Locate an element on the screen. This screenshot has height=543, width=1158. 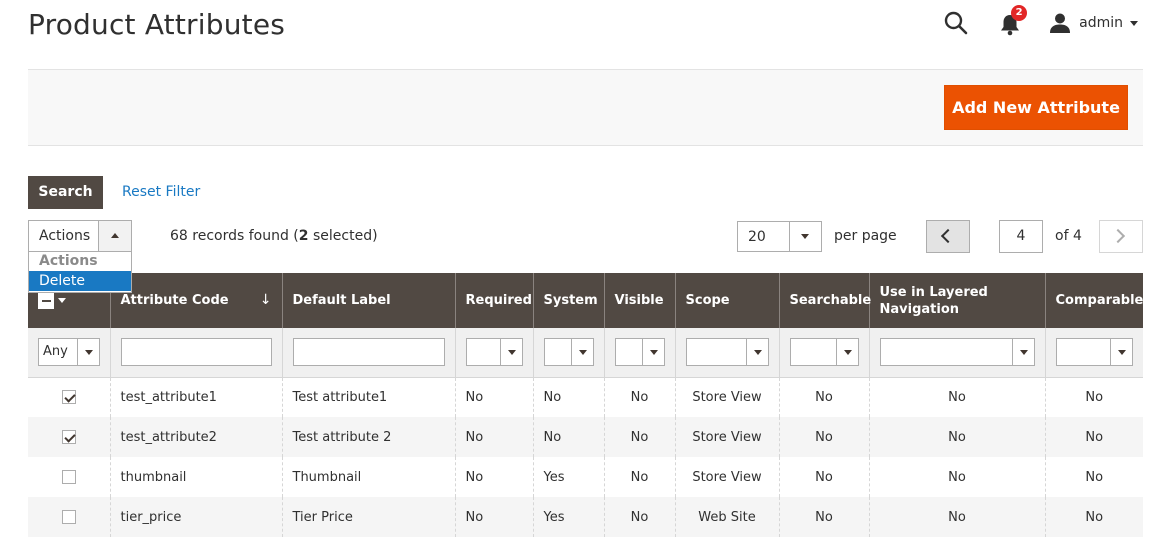
page-title: Product Attributes is located at coordinates (157, 24).